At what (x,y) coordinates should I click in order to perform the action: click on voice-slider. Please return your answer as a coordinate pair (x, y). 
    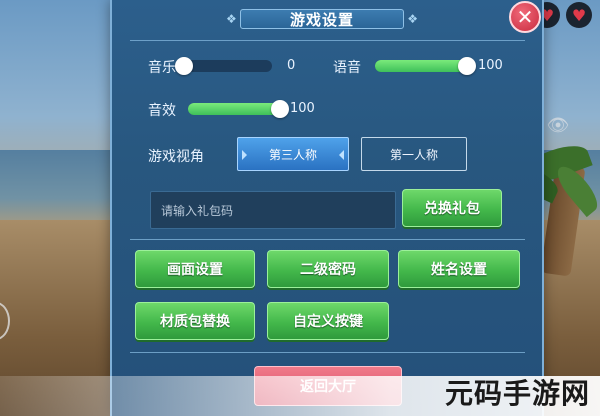
    Looking at the image, I should click on (425, 66).